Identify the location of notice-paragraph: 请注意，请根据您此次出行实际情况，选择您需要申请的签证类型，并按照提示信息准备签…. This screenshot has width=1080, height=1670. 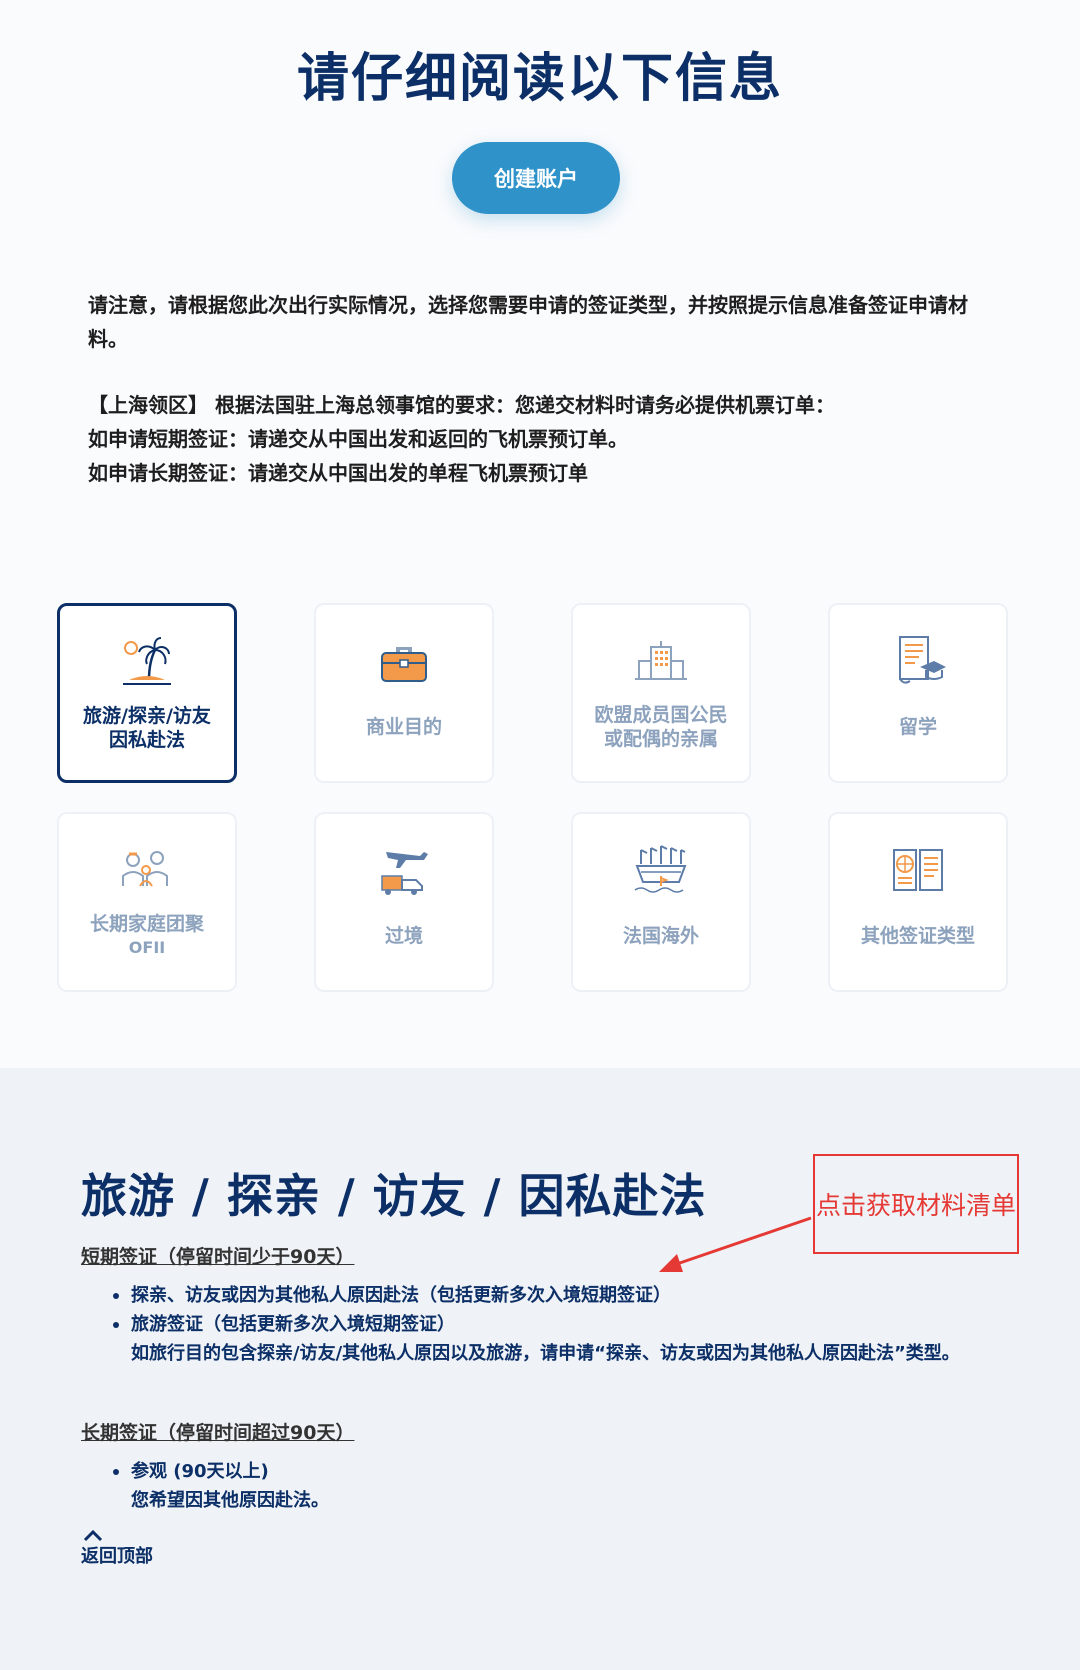
(528, 322).